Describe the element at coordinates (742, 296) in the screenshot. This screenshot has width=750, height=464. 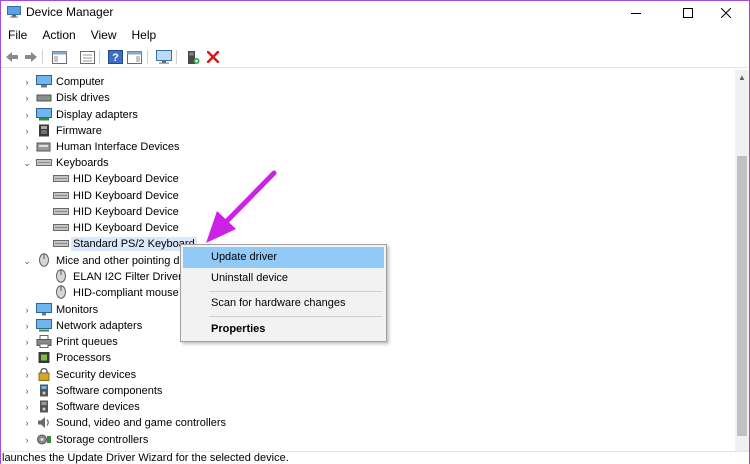
I see `scroll-thumb` at that location.